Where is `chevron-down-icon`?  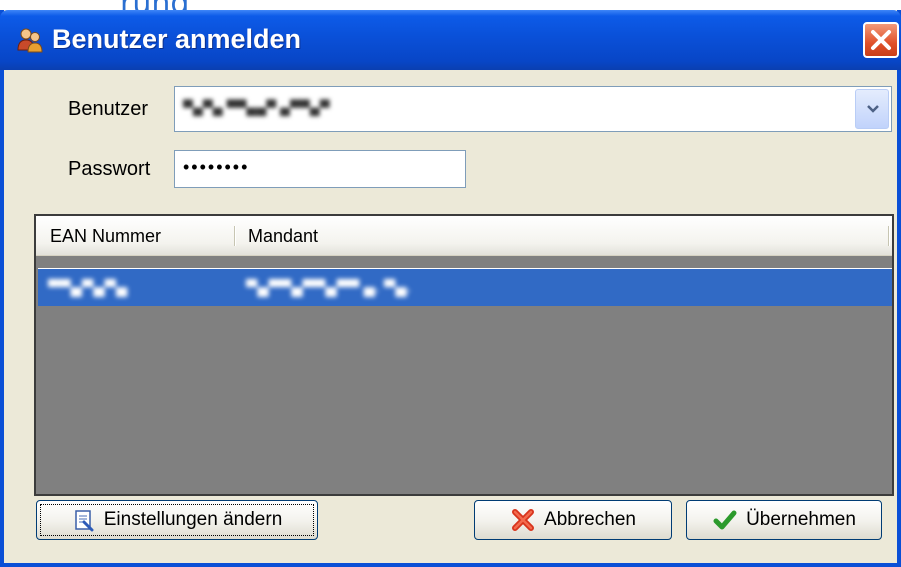
chevron-down-icon is located at coordinates (873, 109).